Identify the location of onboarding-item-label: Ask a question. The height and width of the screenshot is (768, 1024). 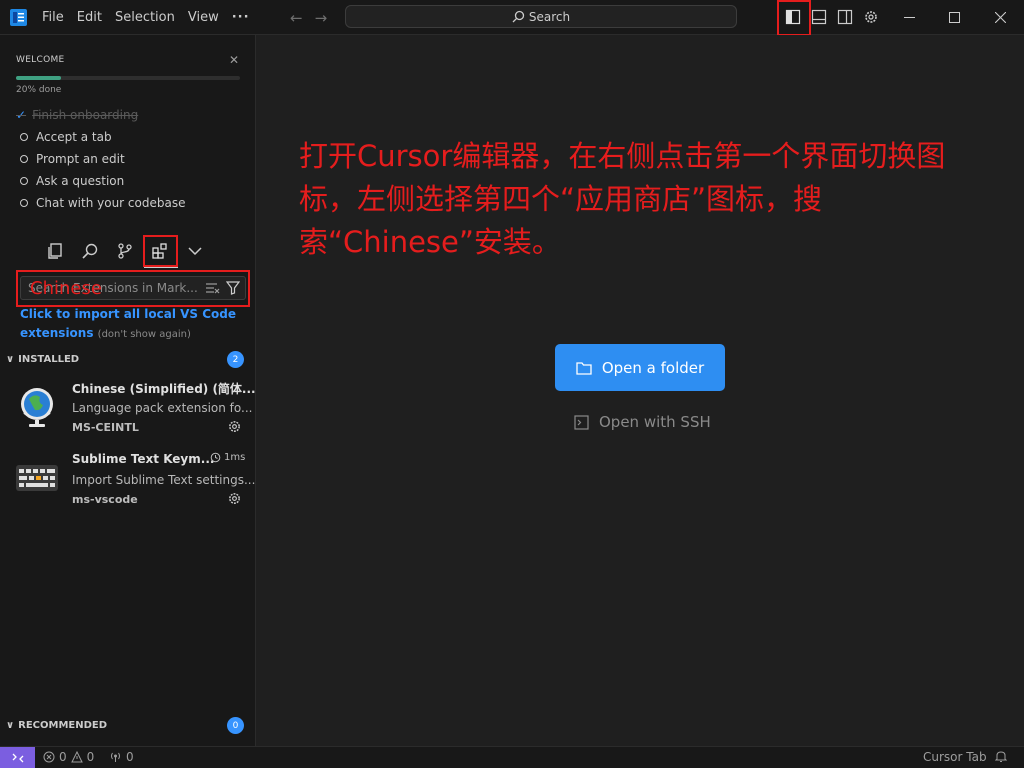
(80, 181).